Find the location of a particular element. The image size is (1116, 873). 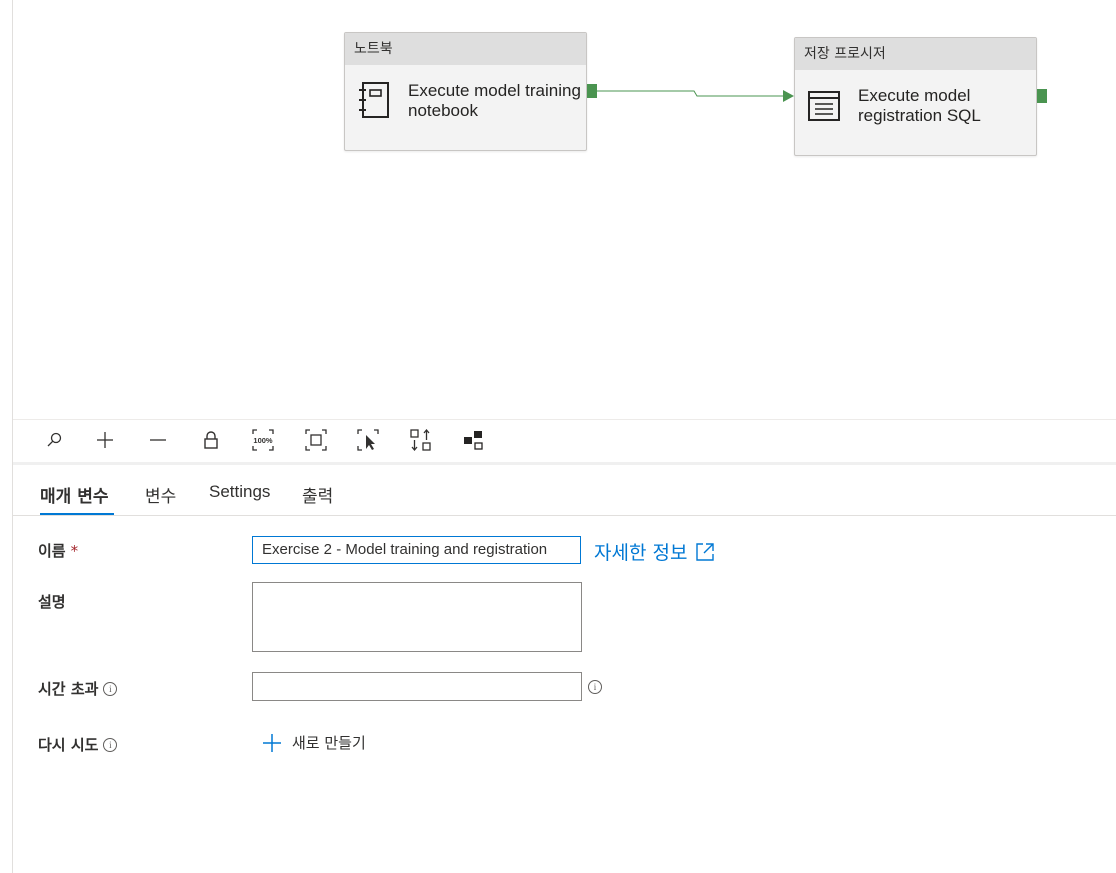

learn-more-text: 자세한 정보 is located at coordinates (641, 553).